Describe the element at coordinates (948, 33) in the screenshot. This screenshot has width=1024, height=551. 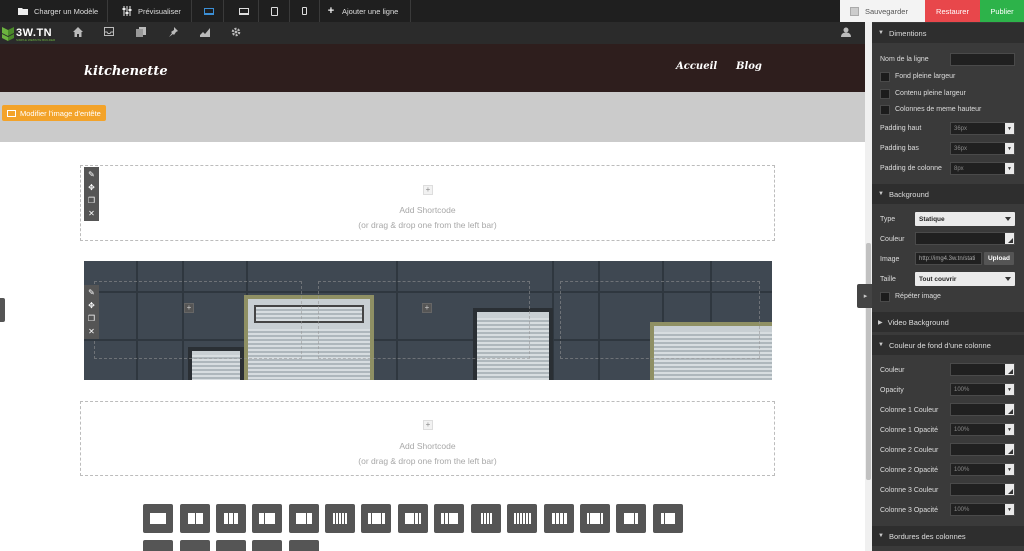
I see `section-dimensions: ▼ Dimentions` at that location.